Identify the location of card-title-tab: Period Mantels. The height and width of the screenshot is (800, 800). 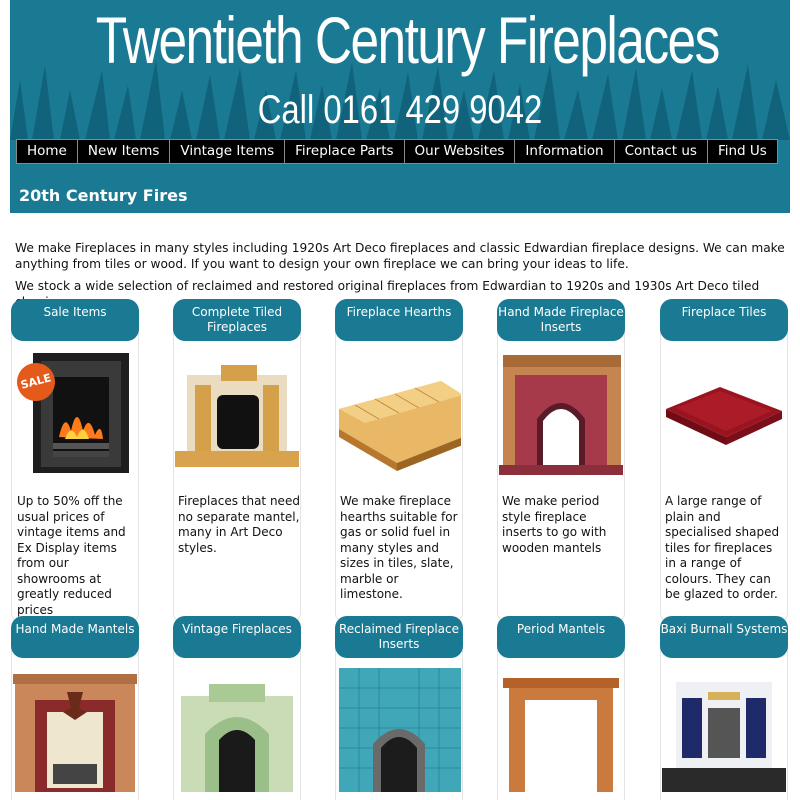
(561, 637).